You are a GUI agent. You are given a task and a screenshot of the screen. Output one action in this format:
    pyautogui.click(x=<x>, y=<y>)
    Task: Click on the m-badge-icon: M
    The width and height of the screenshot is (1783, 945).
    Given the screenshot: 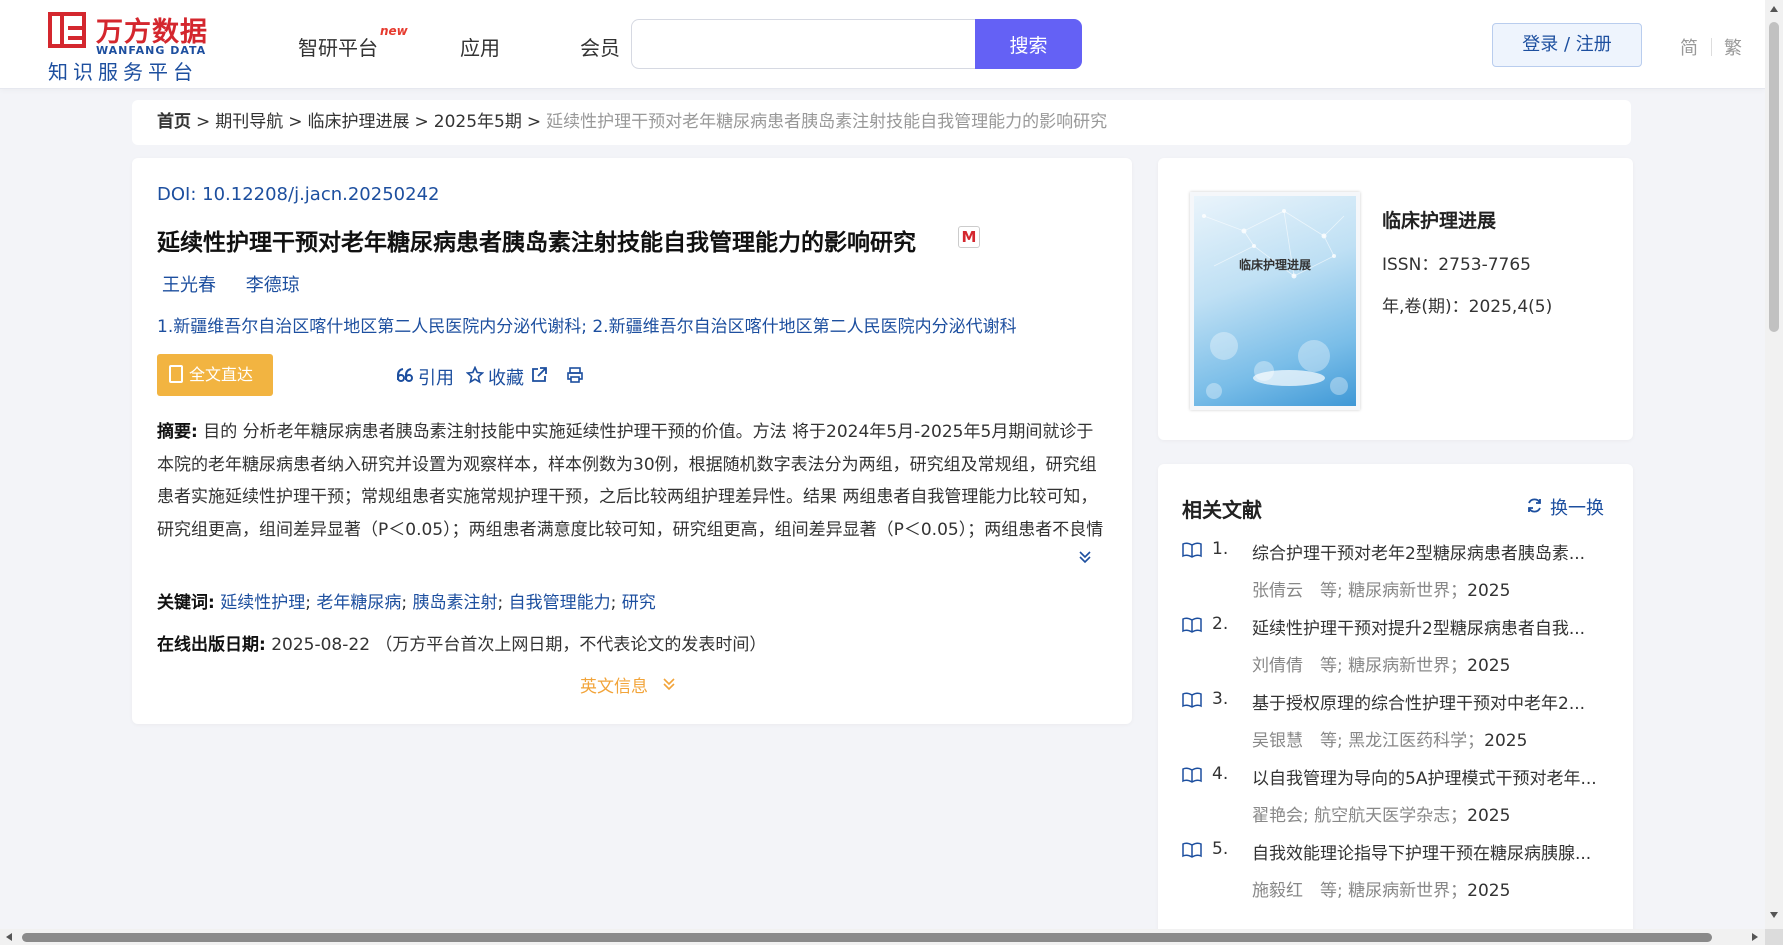 What is the action you would take?
    pyautogui.click(x=969, y=237)
    